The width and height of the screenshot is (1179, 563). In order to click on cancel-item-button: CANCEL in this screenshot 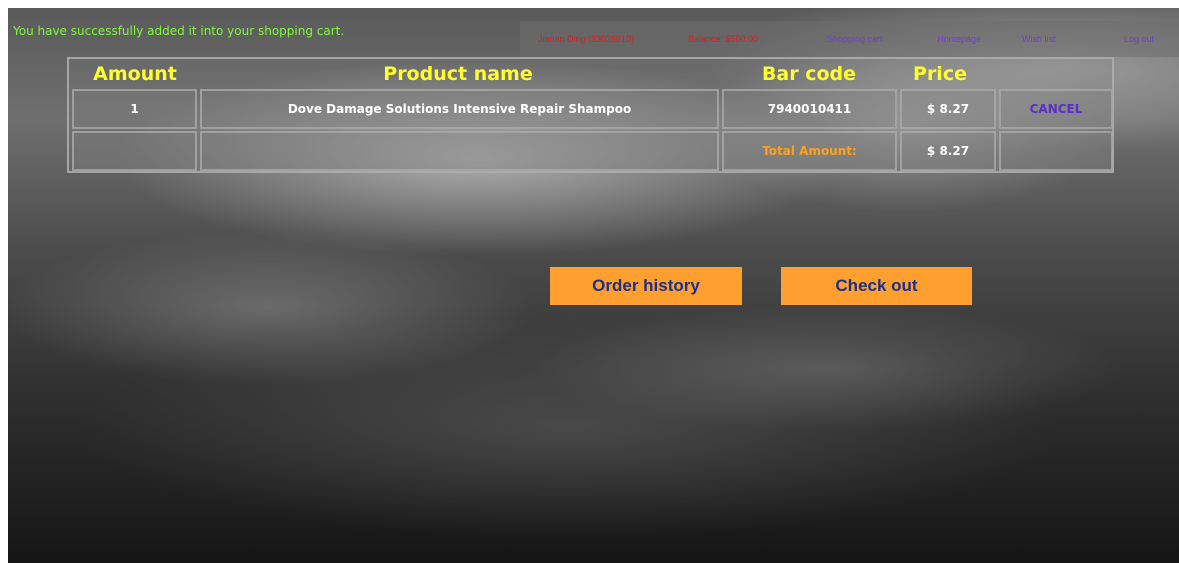, I will do `click(1056, 109)`.